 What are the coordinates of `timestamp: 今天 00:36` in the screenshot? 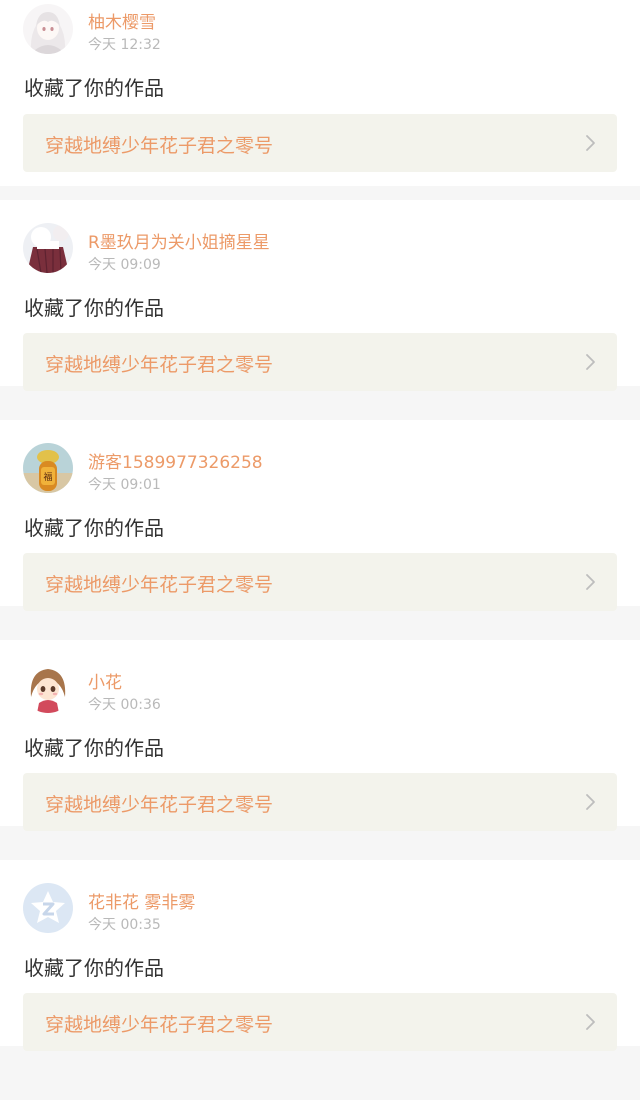 It's located at (124, 705).